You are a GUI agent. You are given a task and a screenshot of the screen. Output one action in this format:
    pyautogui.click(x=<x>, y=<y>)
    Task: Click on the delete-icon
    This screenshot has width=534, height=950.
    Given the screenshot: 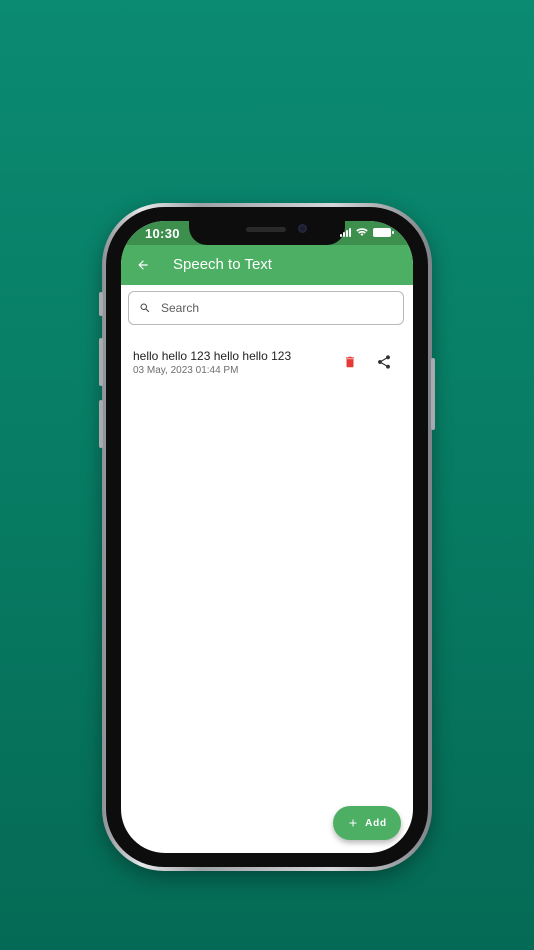 What is the action you would take?
    pyautogui.click(x=350, y=362)
    